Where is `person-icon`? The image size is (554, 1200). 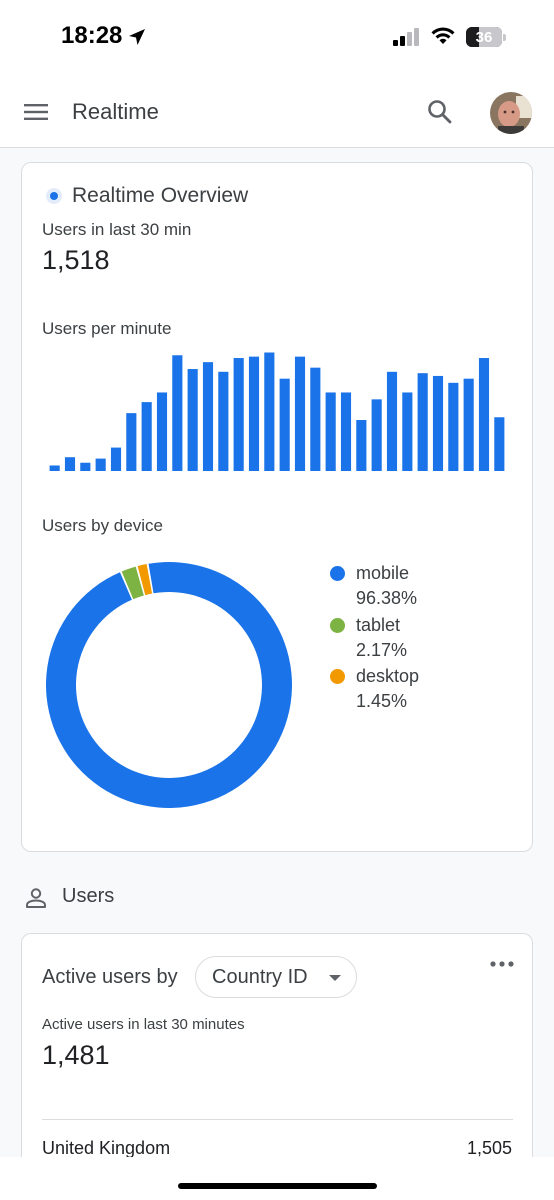
person-icon is located at coordinates (36, 898).